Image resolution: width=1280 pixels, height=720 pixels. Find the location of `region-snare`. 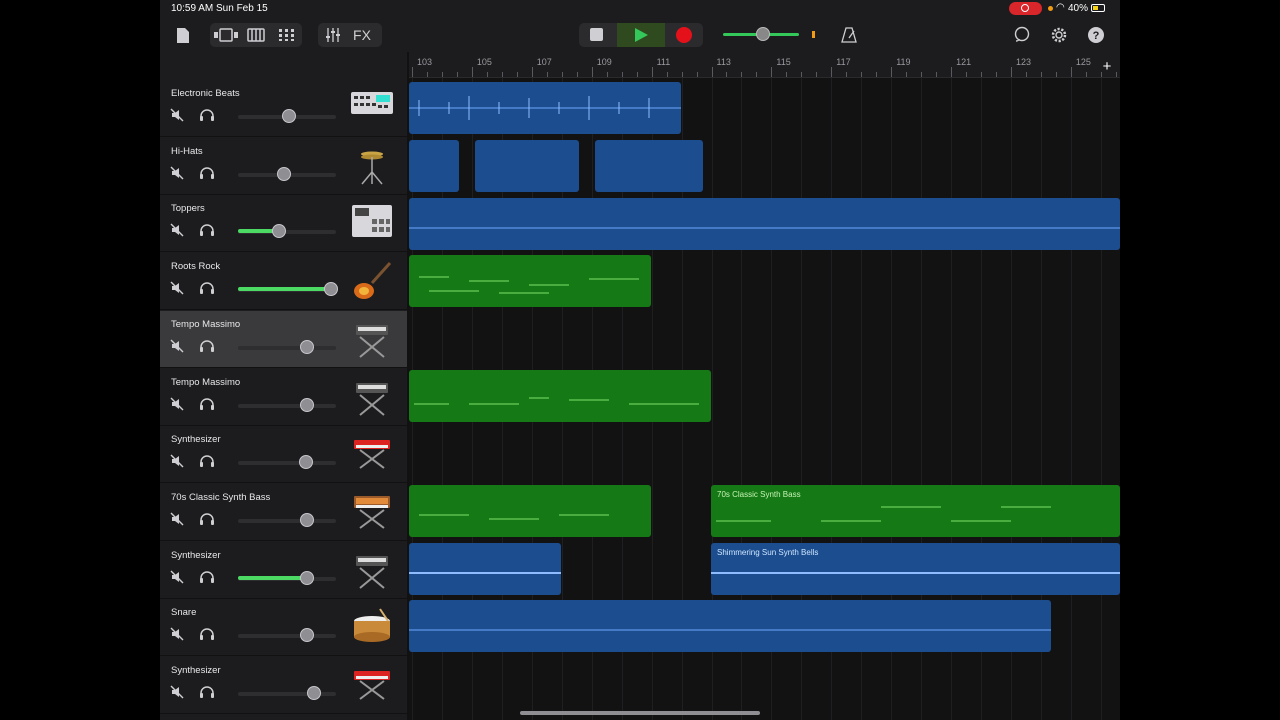

region-snare is located at coordinates (730, 626).